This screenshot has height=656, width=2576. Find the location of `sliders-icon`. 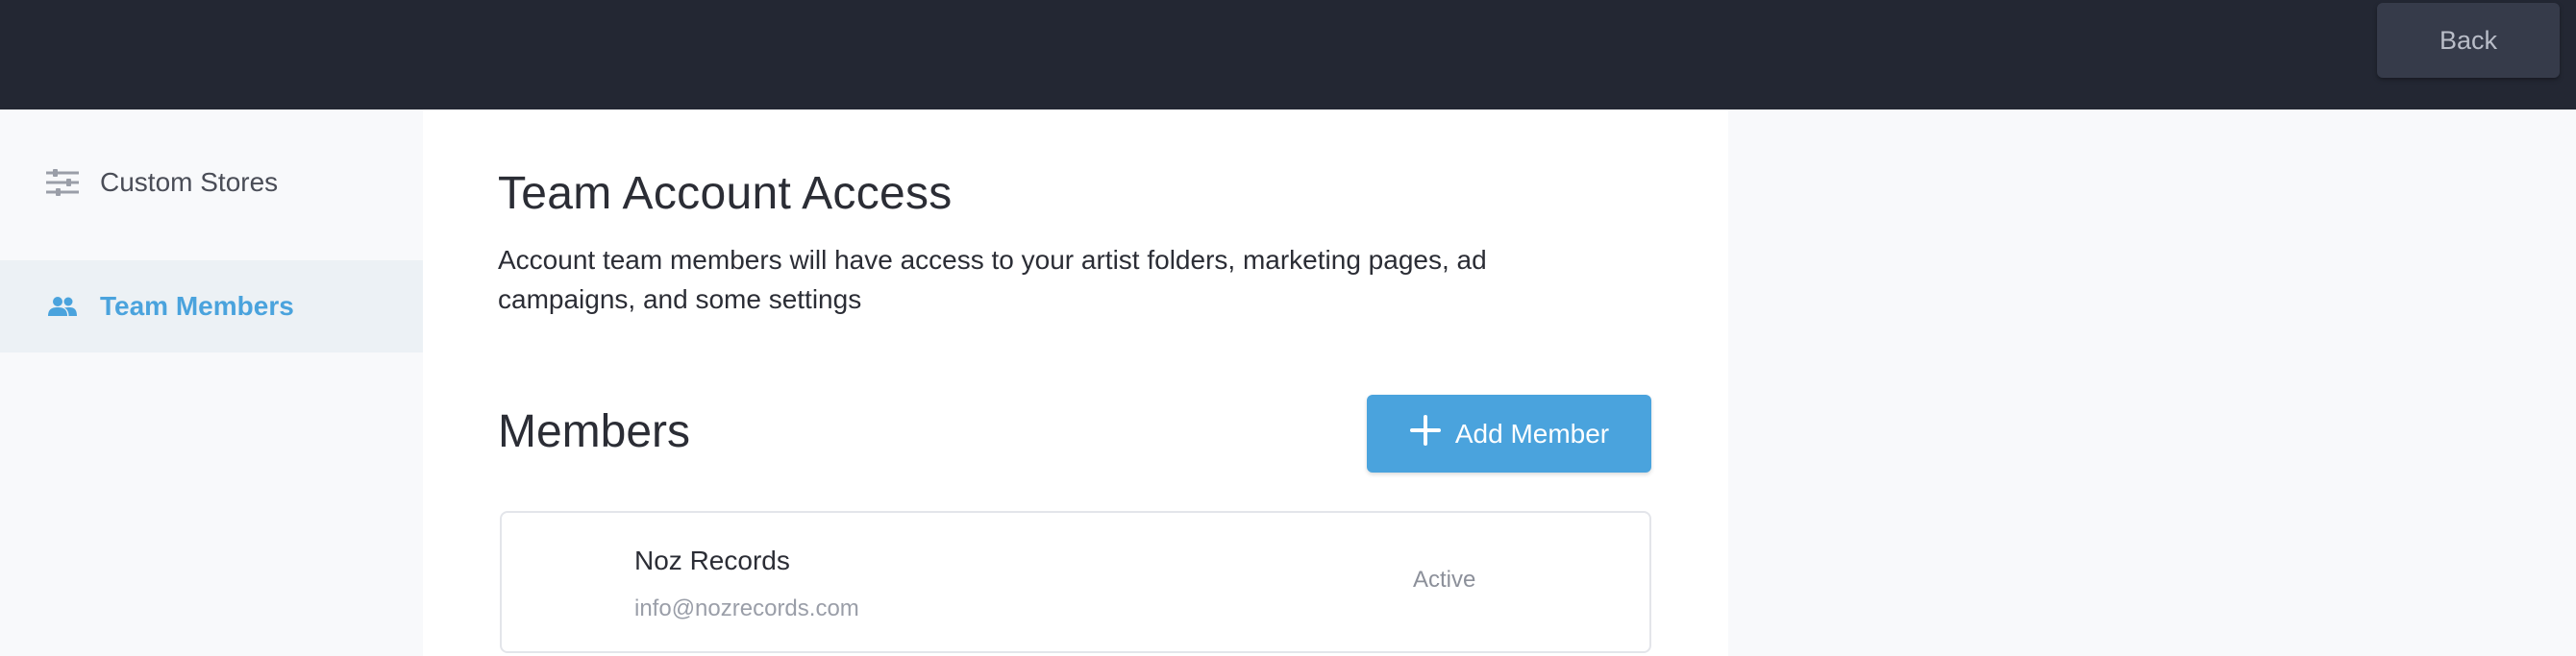

sliders-icon is located at coordinates (63, 183).